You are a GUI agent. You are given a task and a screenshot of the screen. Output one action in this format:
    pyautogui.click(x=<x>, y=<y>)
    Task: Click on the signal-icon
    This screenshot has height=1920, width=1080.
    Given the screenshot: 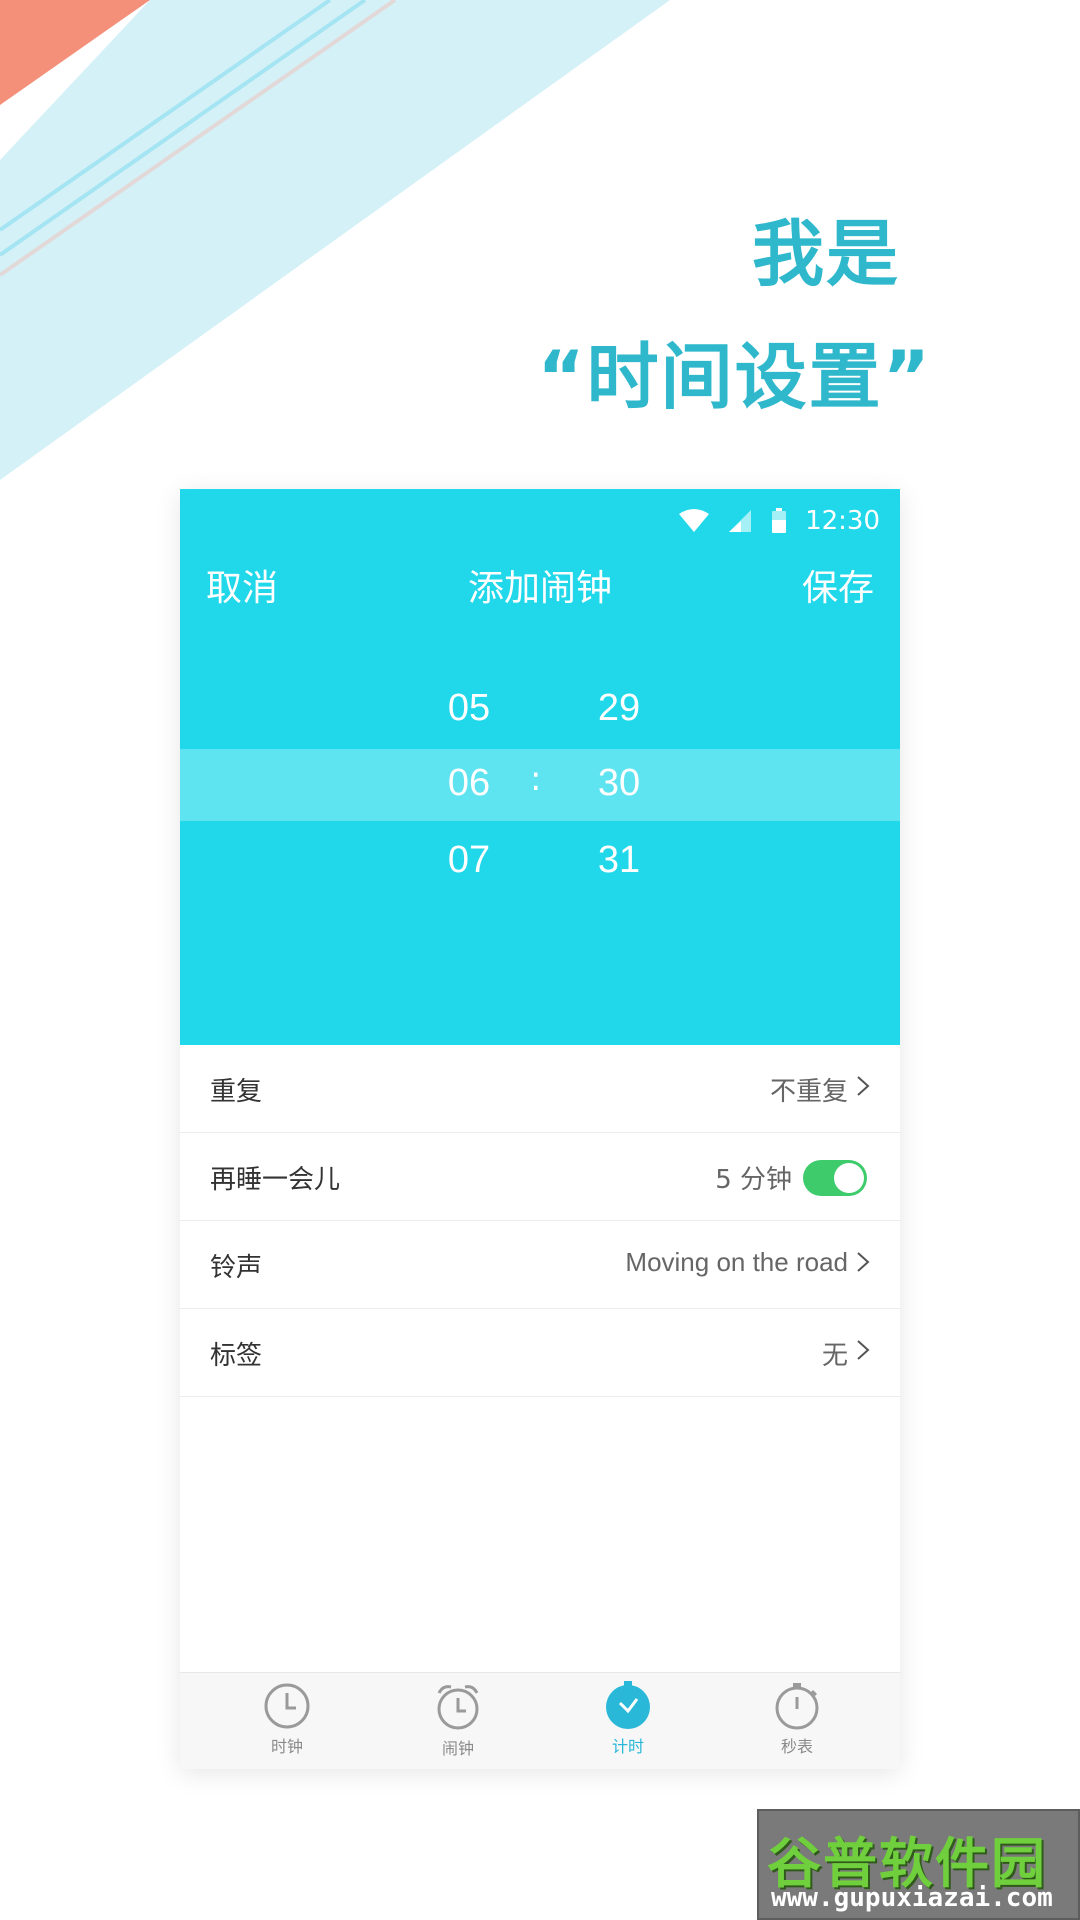 What is the action you would take?
    pyautogui.click(x=740, y=521)
    